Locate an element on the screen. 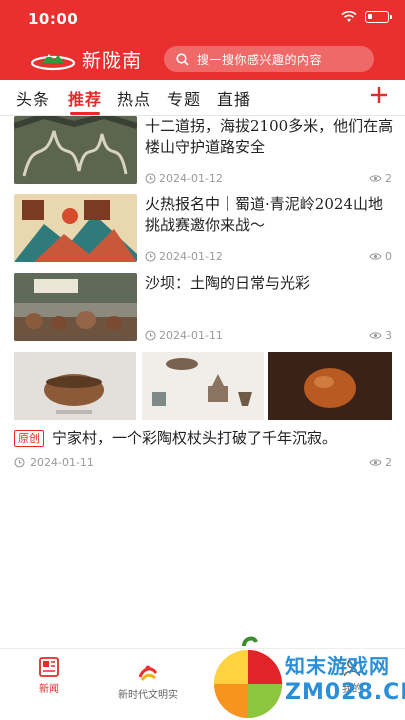 The height and width of the screenshot is (720, 405). status-icons is located at coordinates (366, 17).